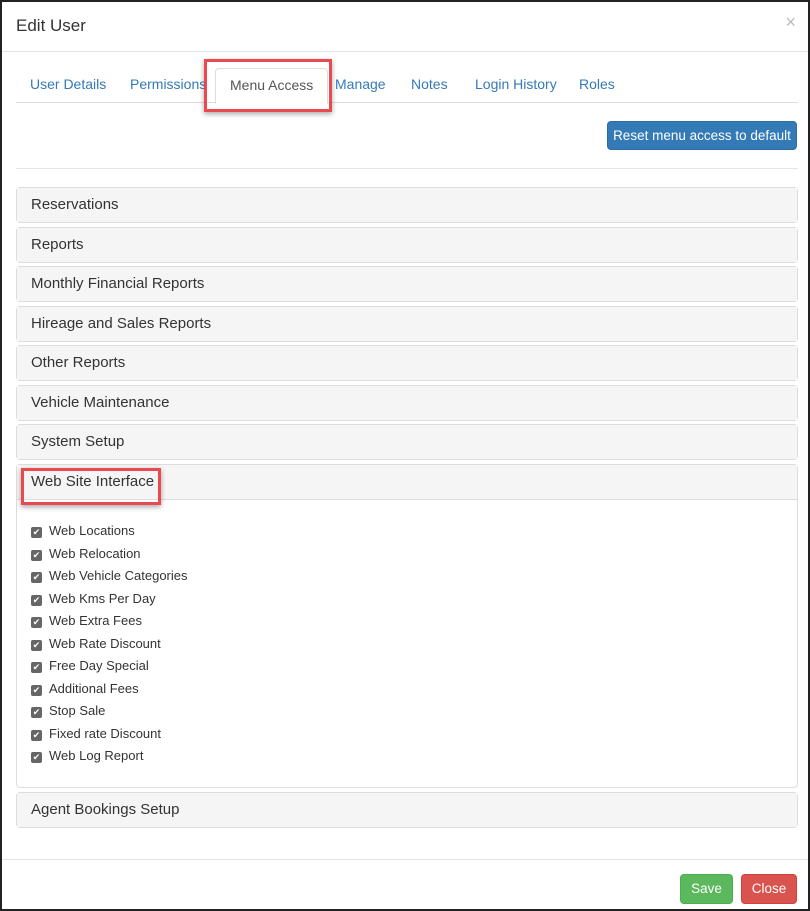  Describe the element at coordinates (405, 859) in the screenshot. I see `modal-footer` at that location.